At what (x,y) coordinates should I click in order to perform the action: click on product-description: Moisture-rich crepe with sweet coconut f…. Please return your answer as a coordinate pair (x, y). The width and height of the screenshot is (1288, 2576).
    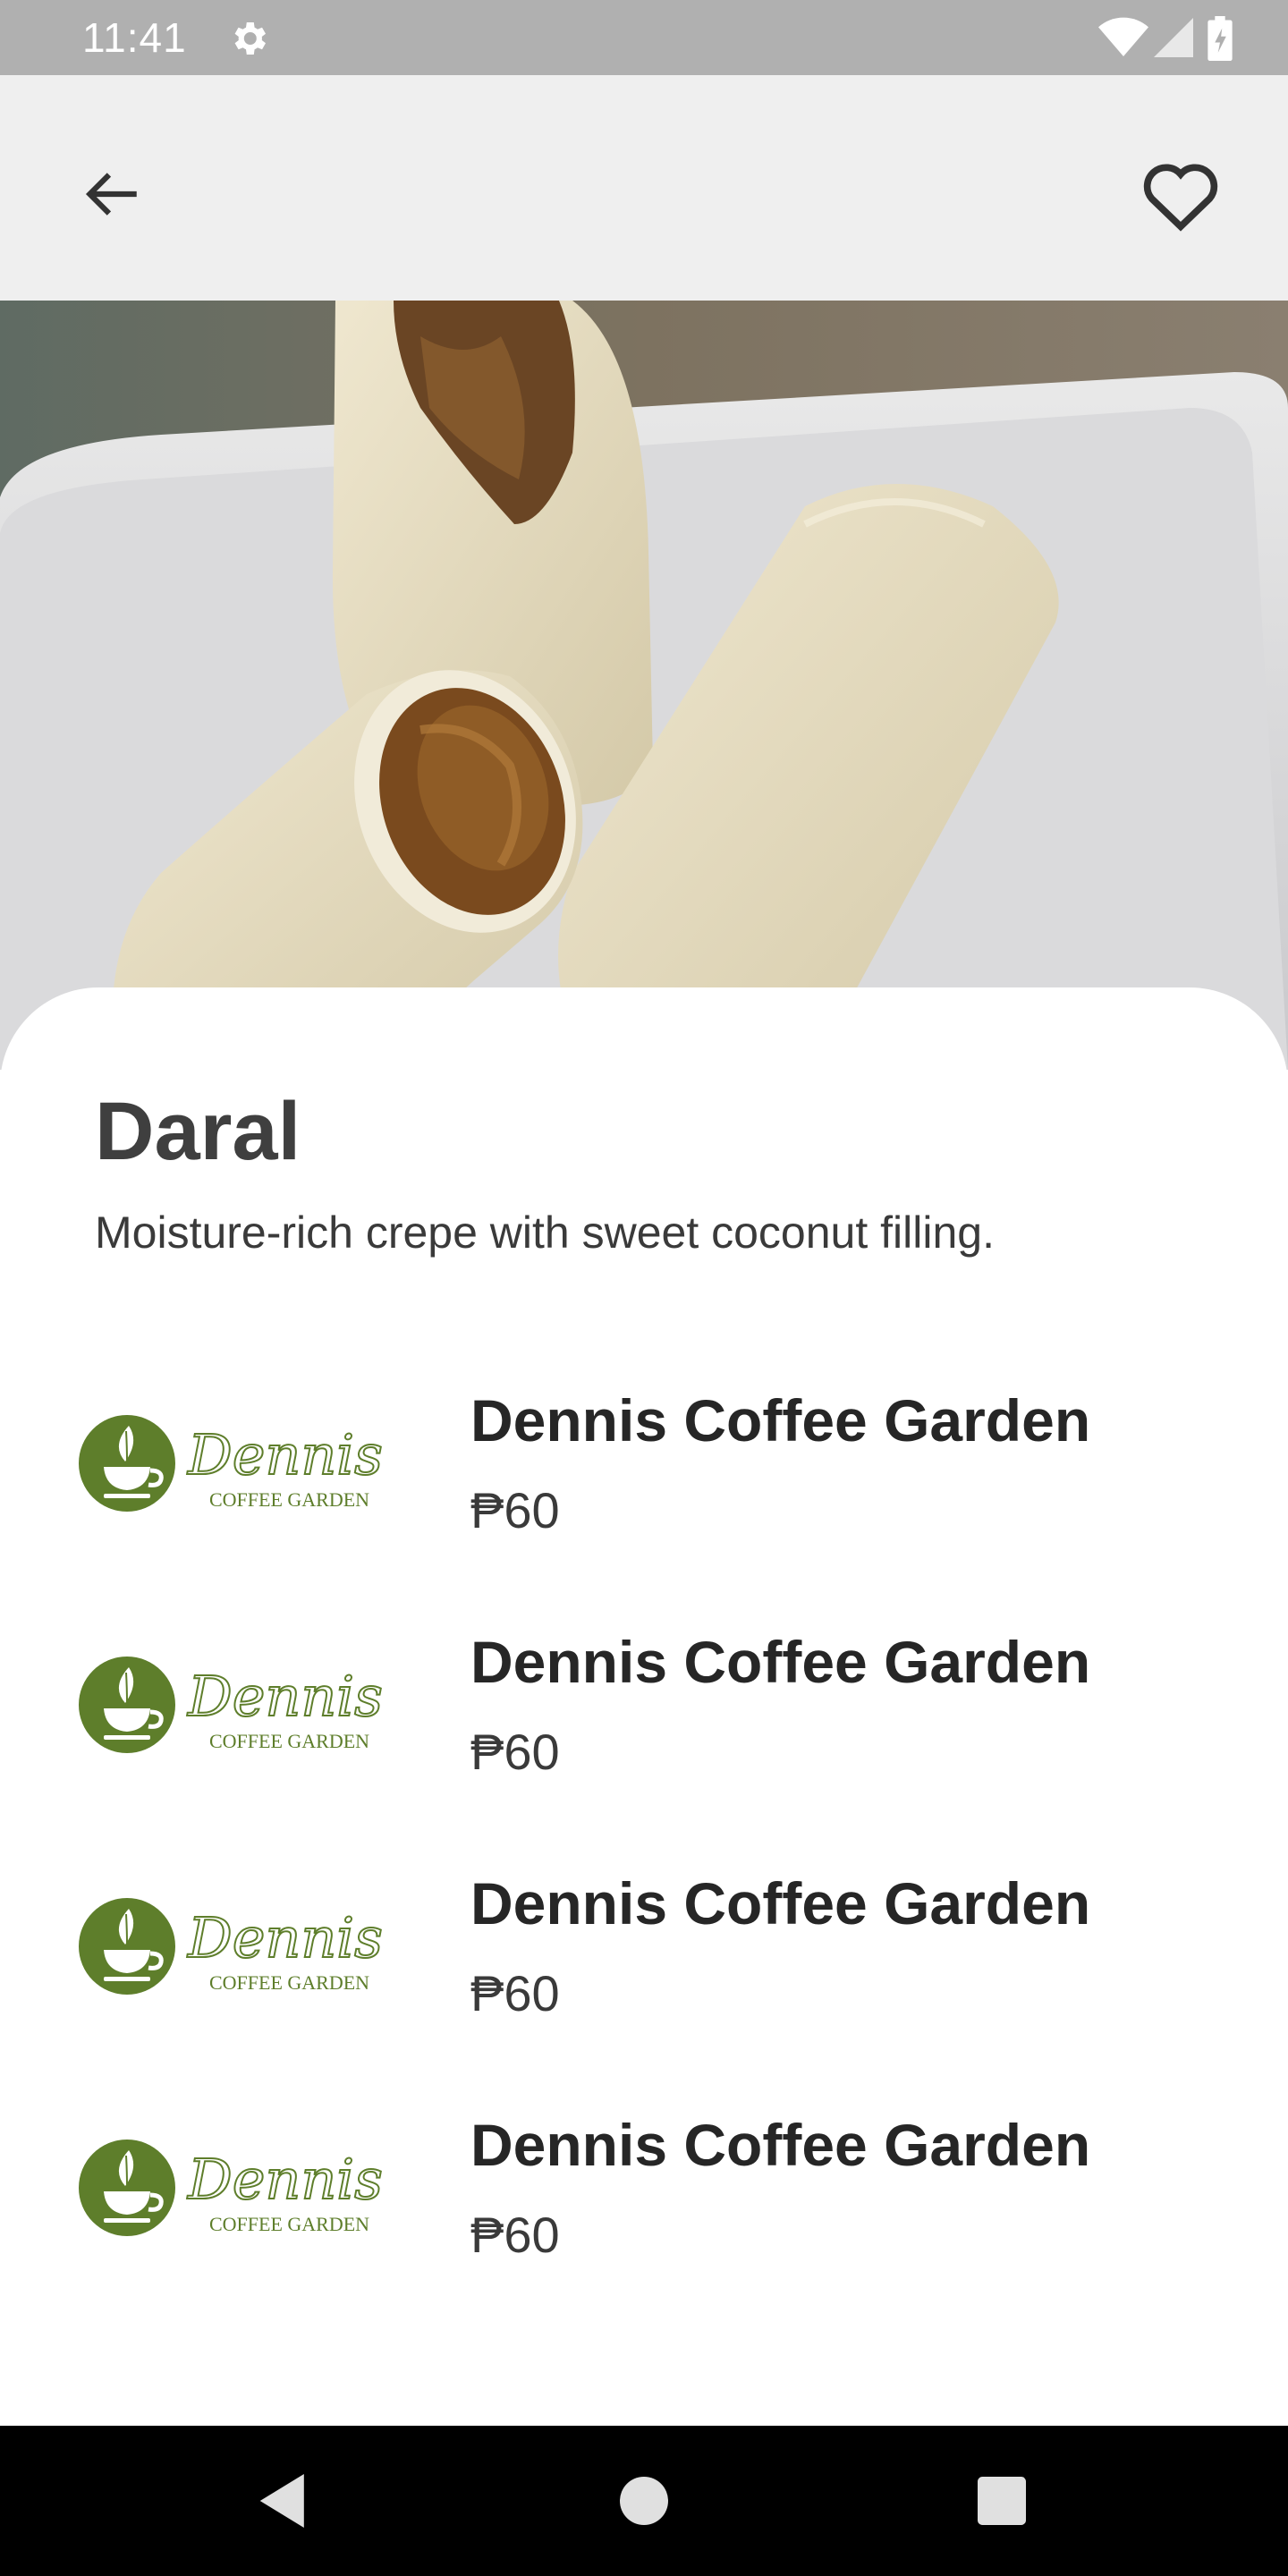
    Looking at the image, I should click on (545, 1233).